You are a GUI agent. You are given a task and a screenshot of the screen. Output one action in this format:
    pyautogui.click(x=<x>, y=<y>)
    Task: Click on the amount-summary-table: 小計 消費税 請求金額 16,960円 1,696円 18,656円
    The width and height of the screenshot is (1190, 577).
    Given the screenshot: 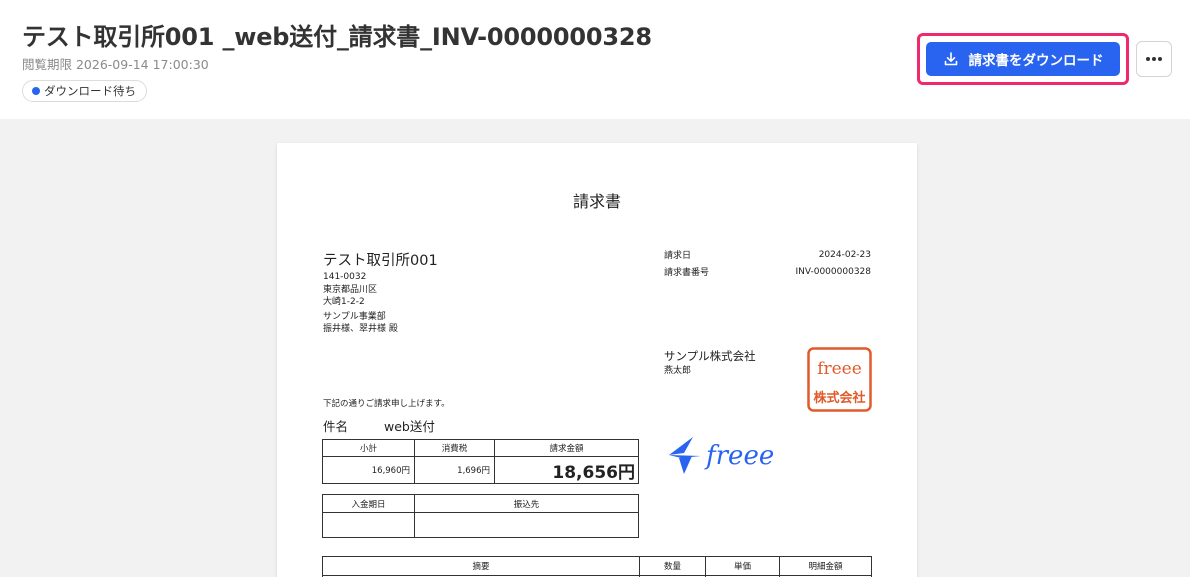 What is the action you would take?
    pyautogui.click(x=480, y=461)
    